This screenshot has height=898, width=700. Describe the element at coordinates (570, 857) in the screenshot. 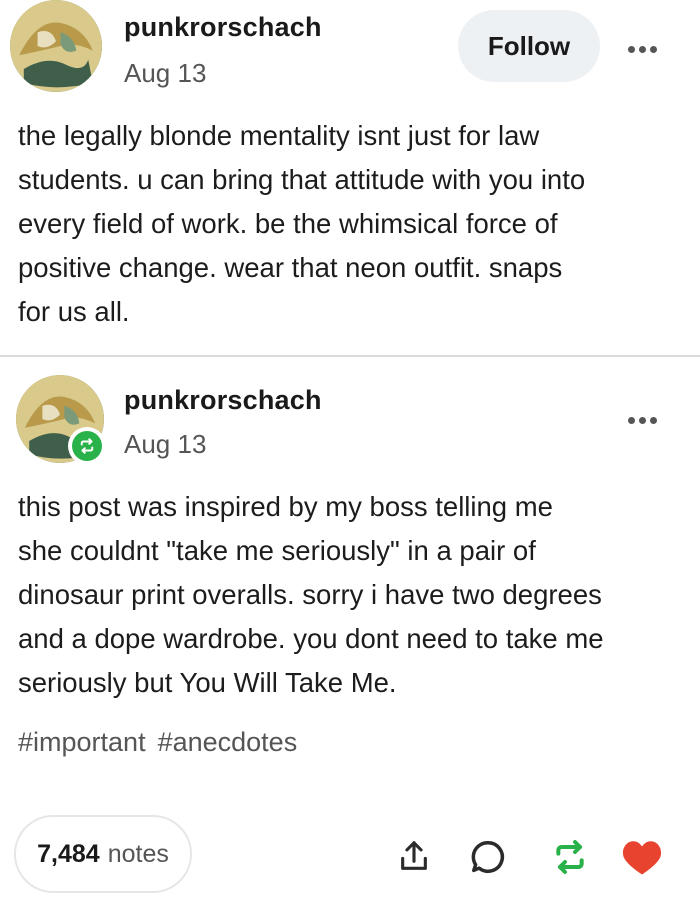

I see `reblog-icon` at that location.